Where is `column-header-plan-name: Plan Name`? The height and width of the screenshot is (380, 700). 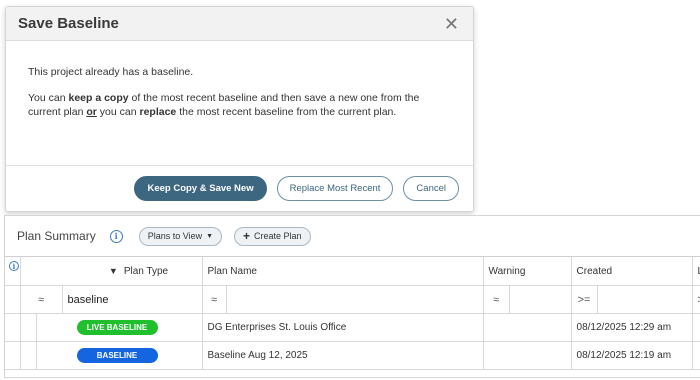 column-header-plan-name: Plan Name is located at coordinates (342, 271).